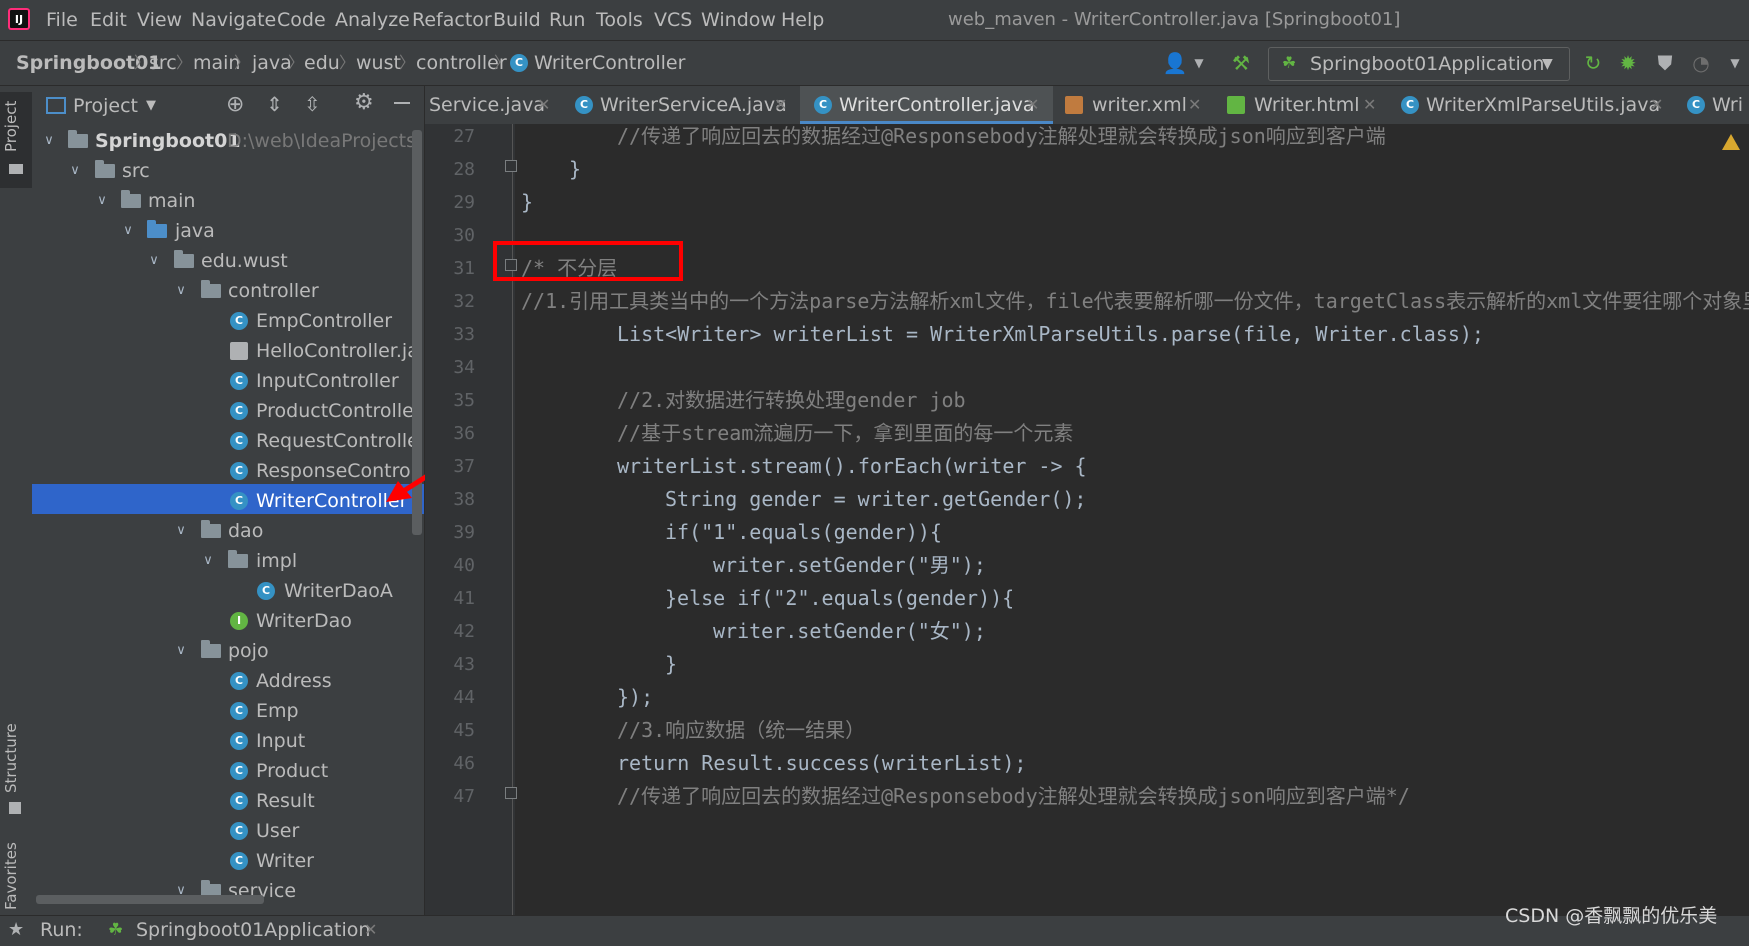 The height and width of the screenshot is (946, 1749). What do you see at coordinates (105, 106) in the screenshot?
I see `project-panel-title: Project` at bounding box center [105, 106].